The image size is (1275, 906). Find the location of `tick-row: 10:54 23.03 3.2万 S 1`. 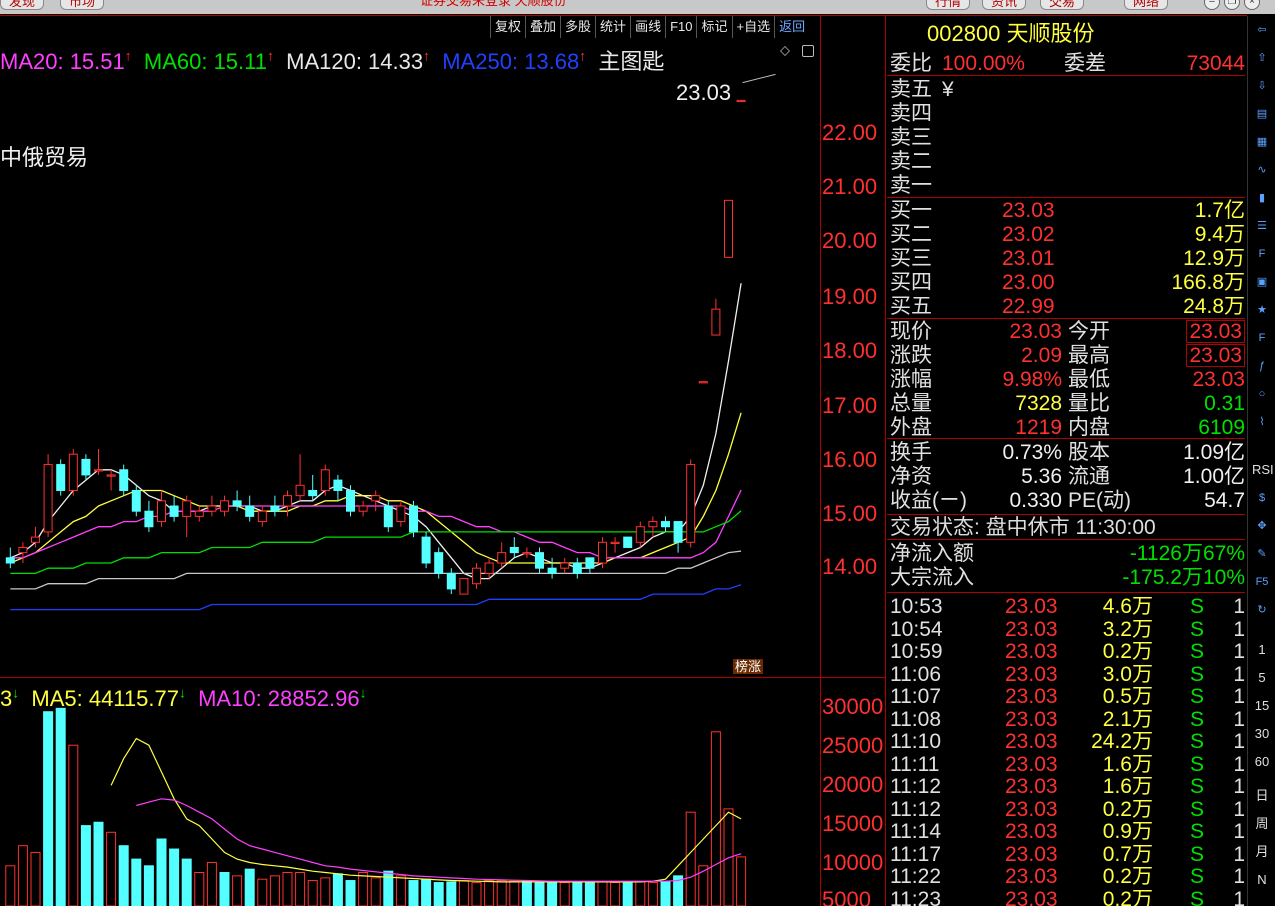

tick-row: 10:54 23.03 3.2万 S 1 is located at coordinates (1067, 629).